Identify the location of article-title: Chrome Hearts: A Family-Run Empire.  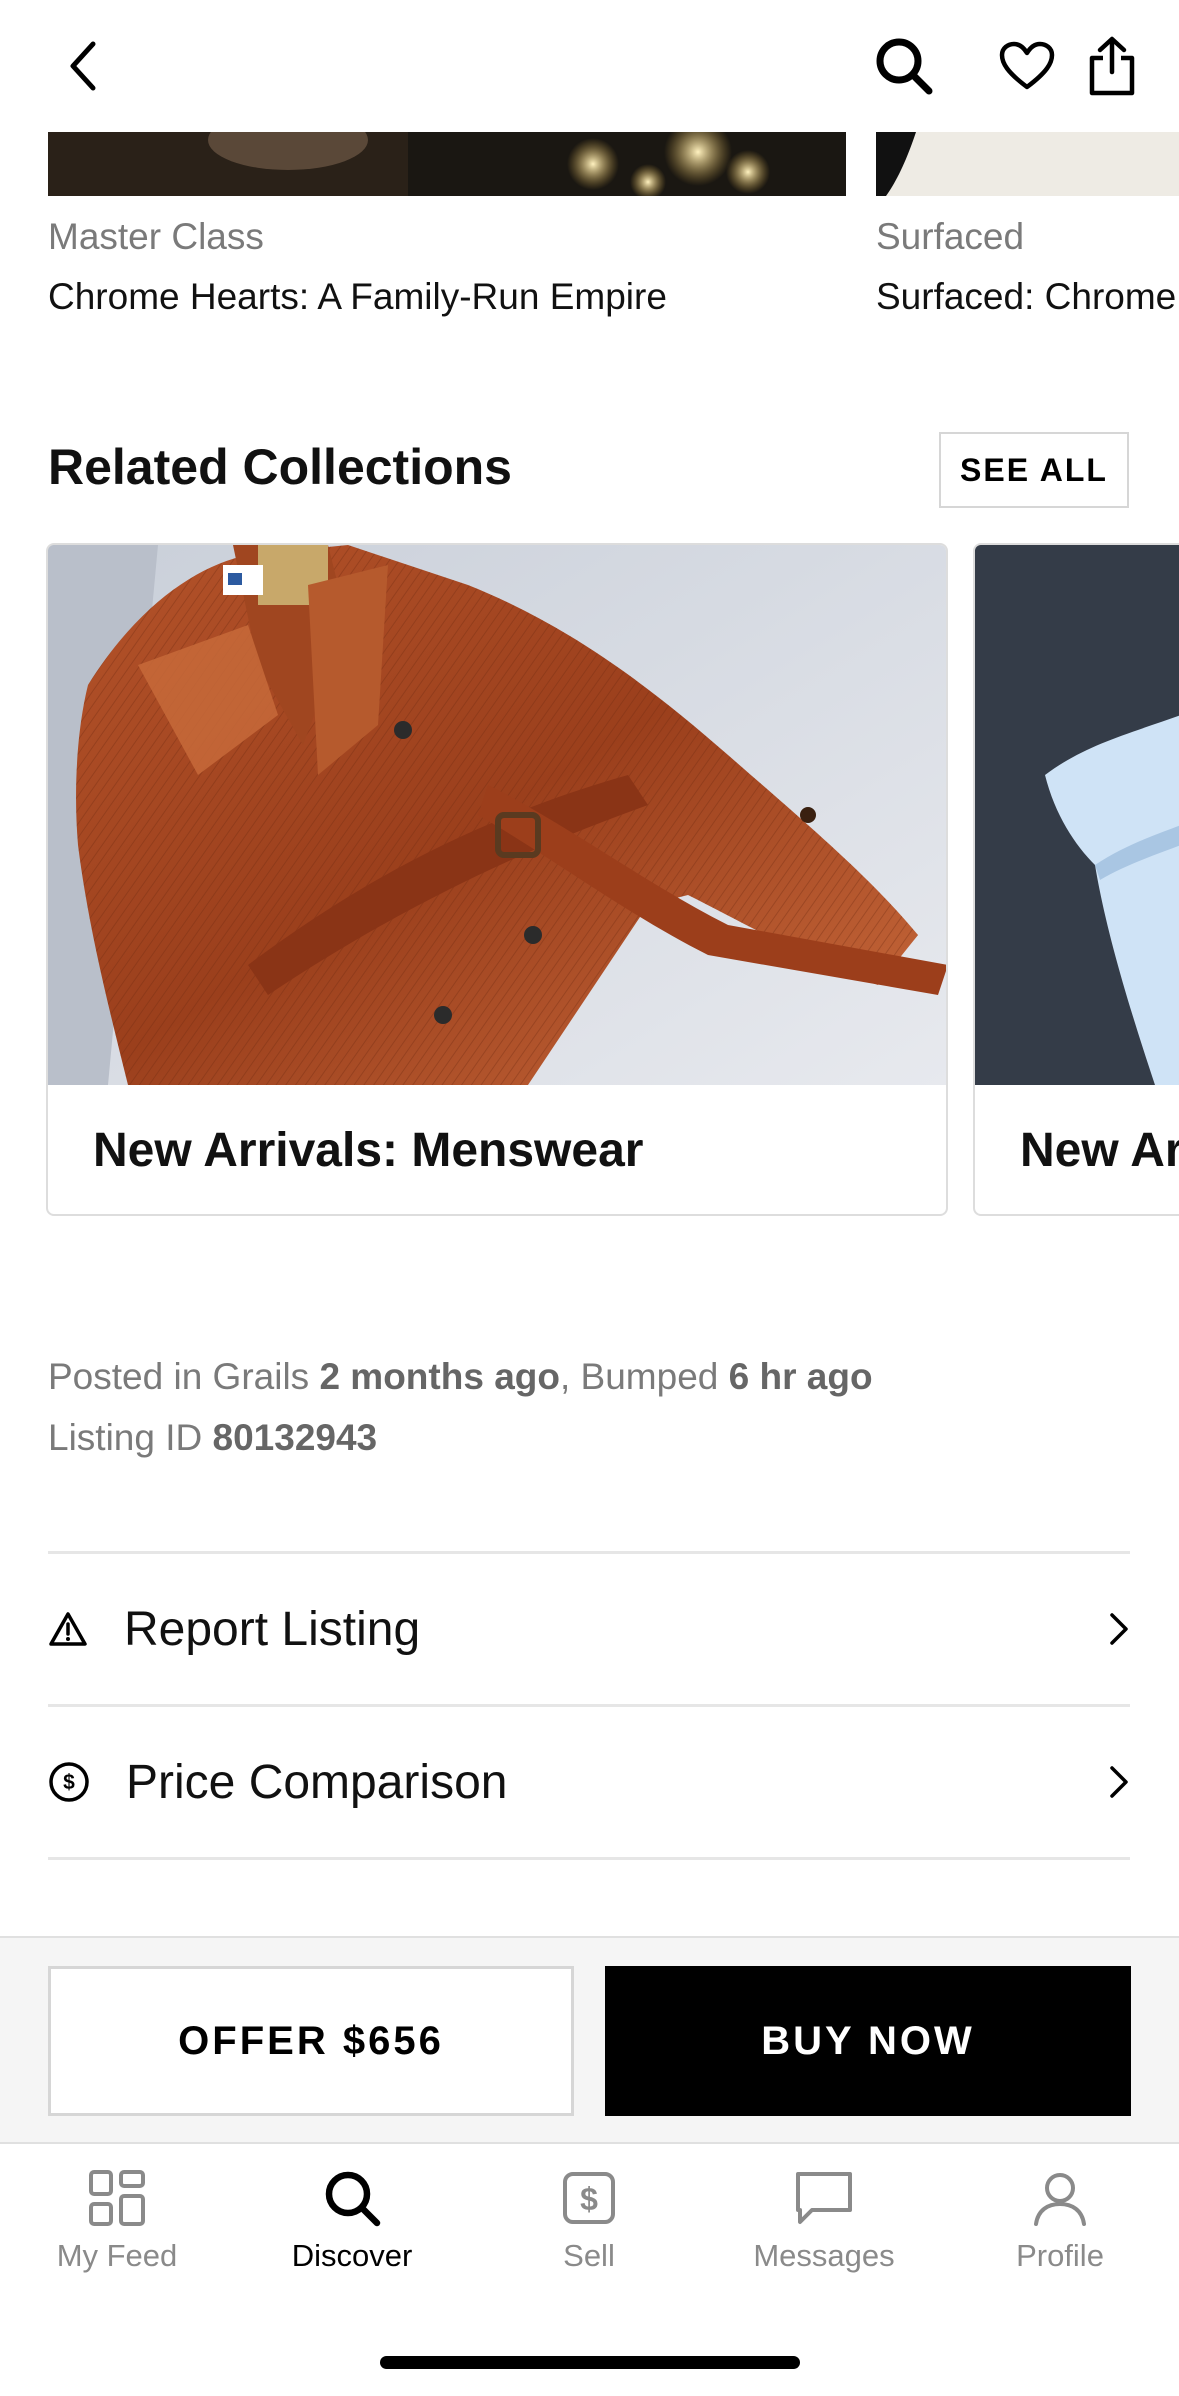
(357, 297).